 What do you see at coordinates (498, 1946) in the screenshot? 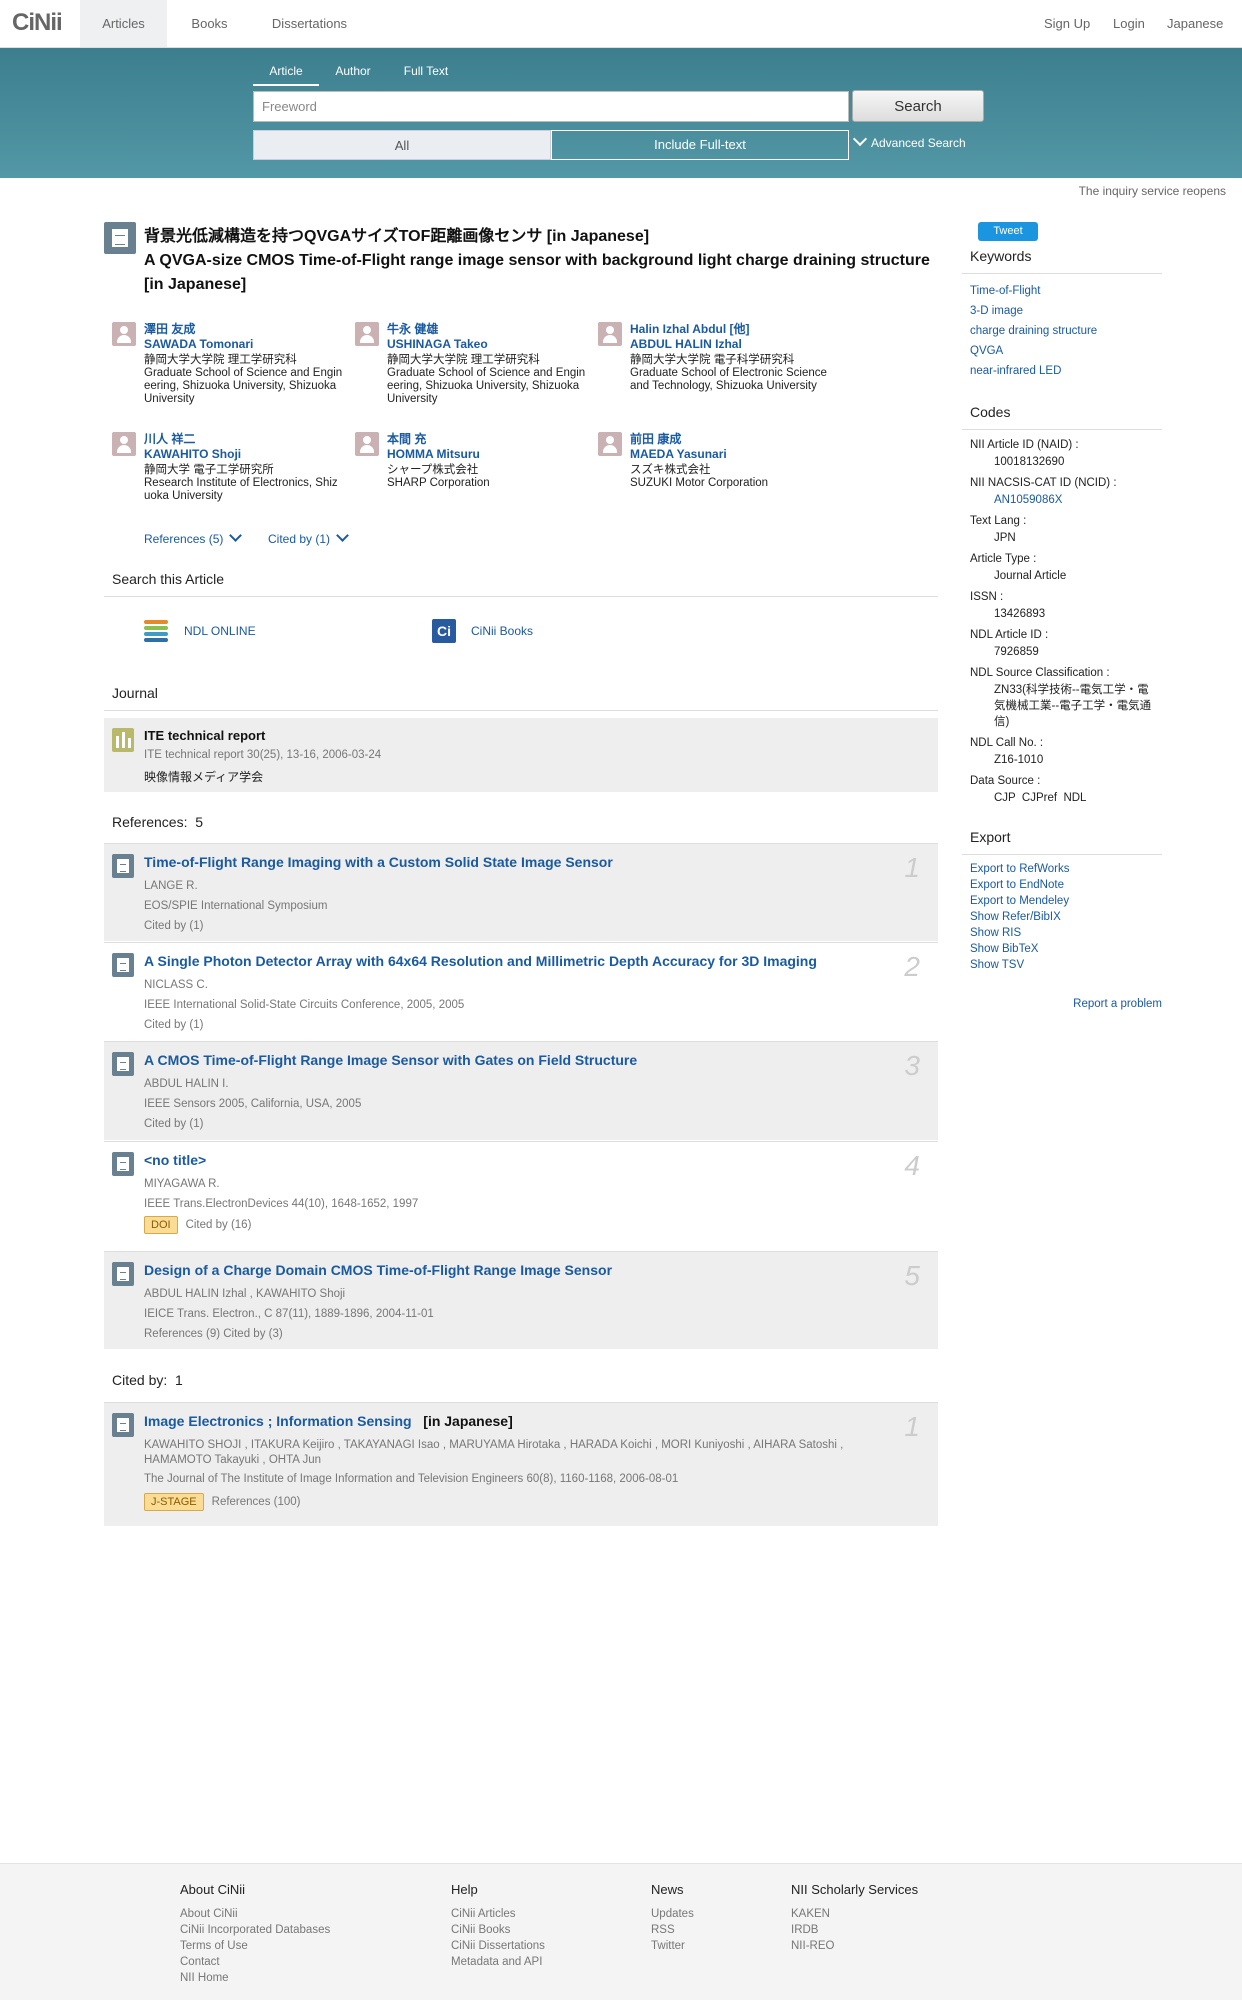
I see `footer-link: CiNii Dissertations` at bounding box center [498, 1946].